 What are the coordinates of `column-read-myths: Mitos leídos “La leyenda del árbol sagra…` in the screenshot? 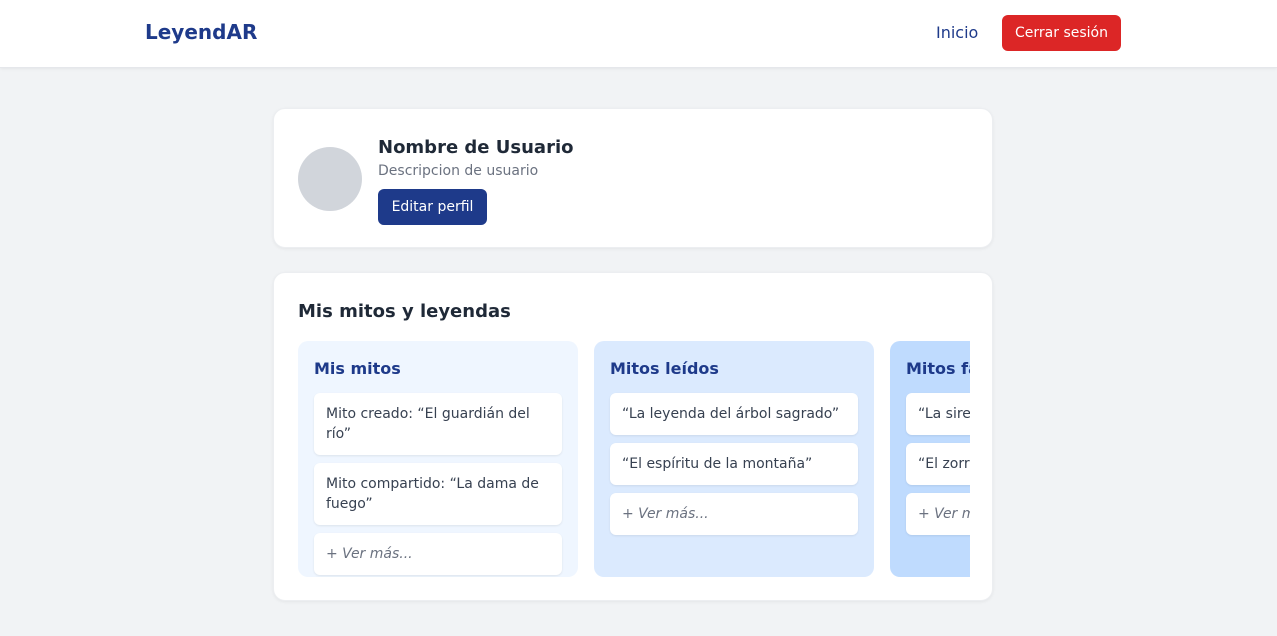 It's located at (734, 459).